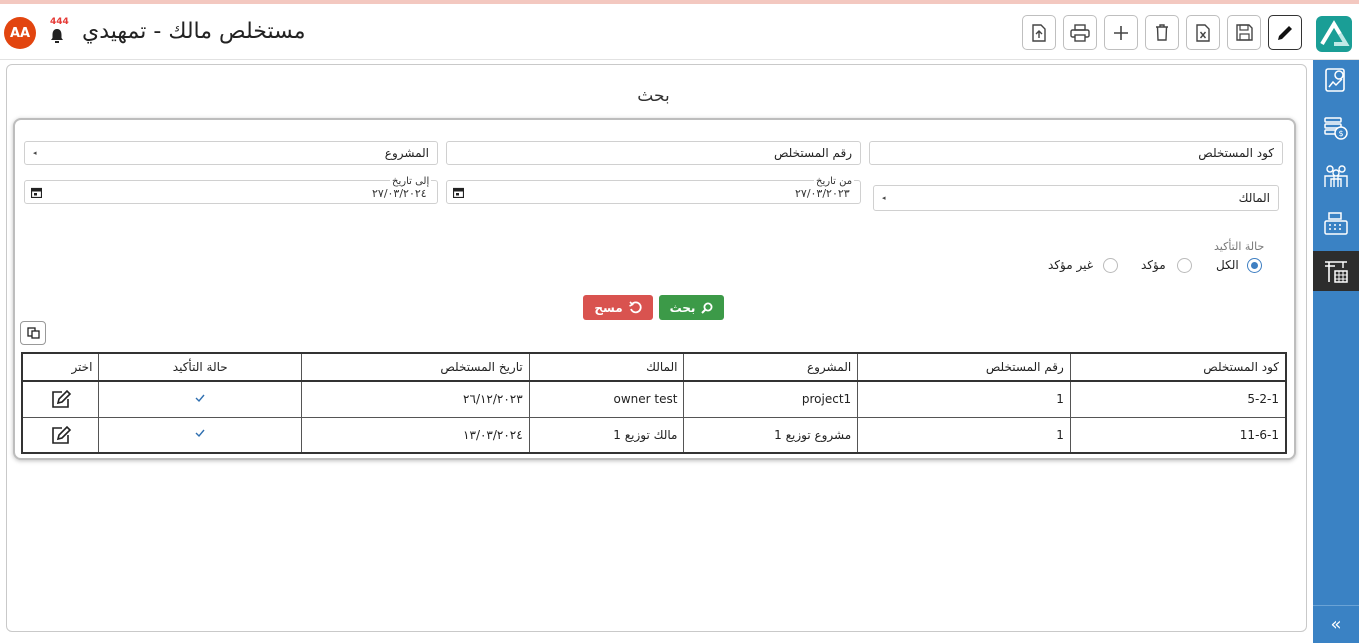 Image resolution: width=1359 pixels, height=643 pixels. Describe the element at coordinates (1178, 399) in the screenshot. I see `cell-claim-code: 5-2-1` at that location.